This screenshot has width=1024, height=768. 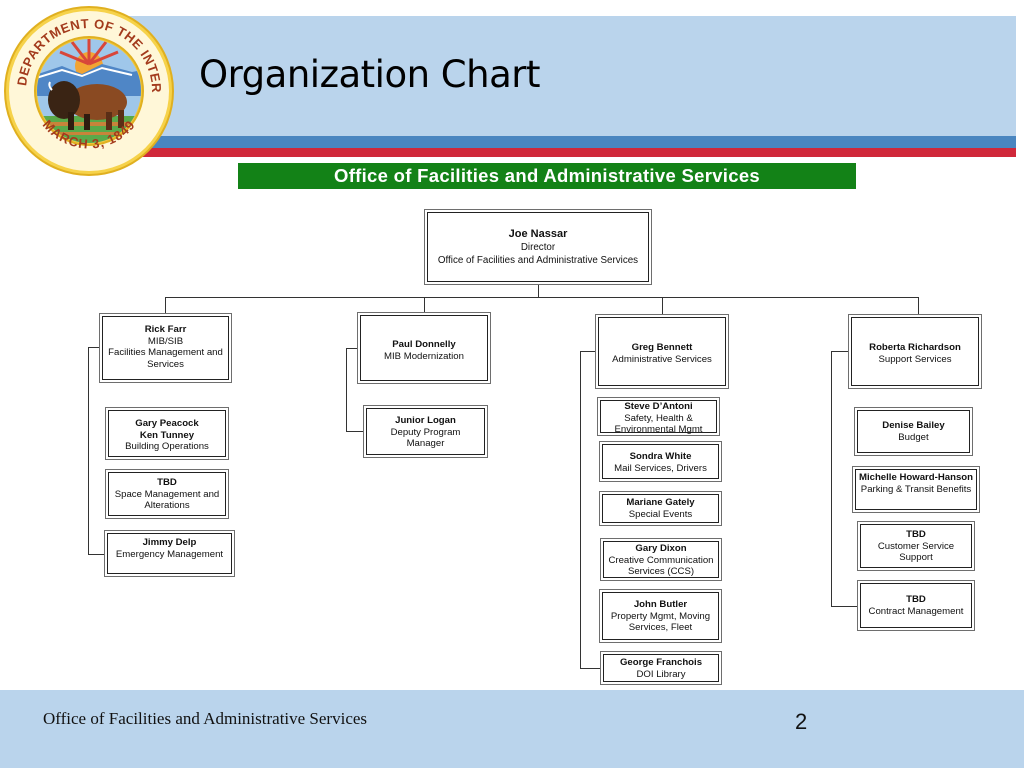 What do you see at coordinates (165, 329) in the screenshot?
I see `person-name: Rick Farr` at bounding box center [165, 329].